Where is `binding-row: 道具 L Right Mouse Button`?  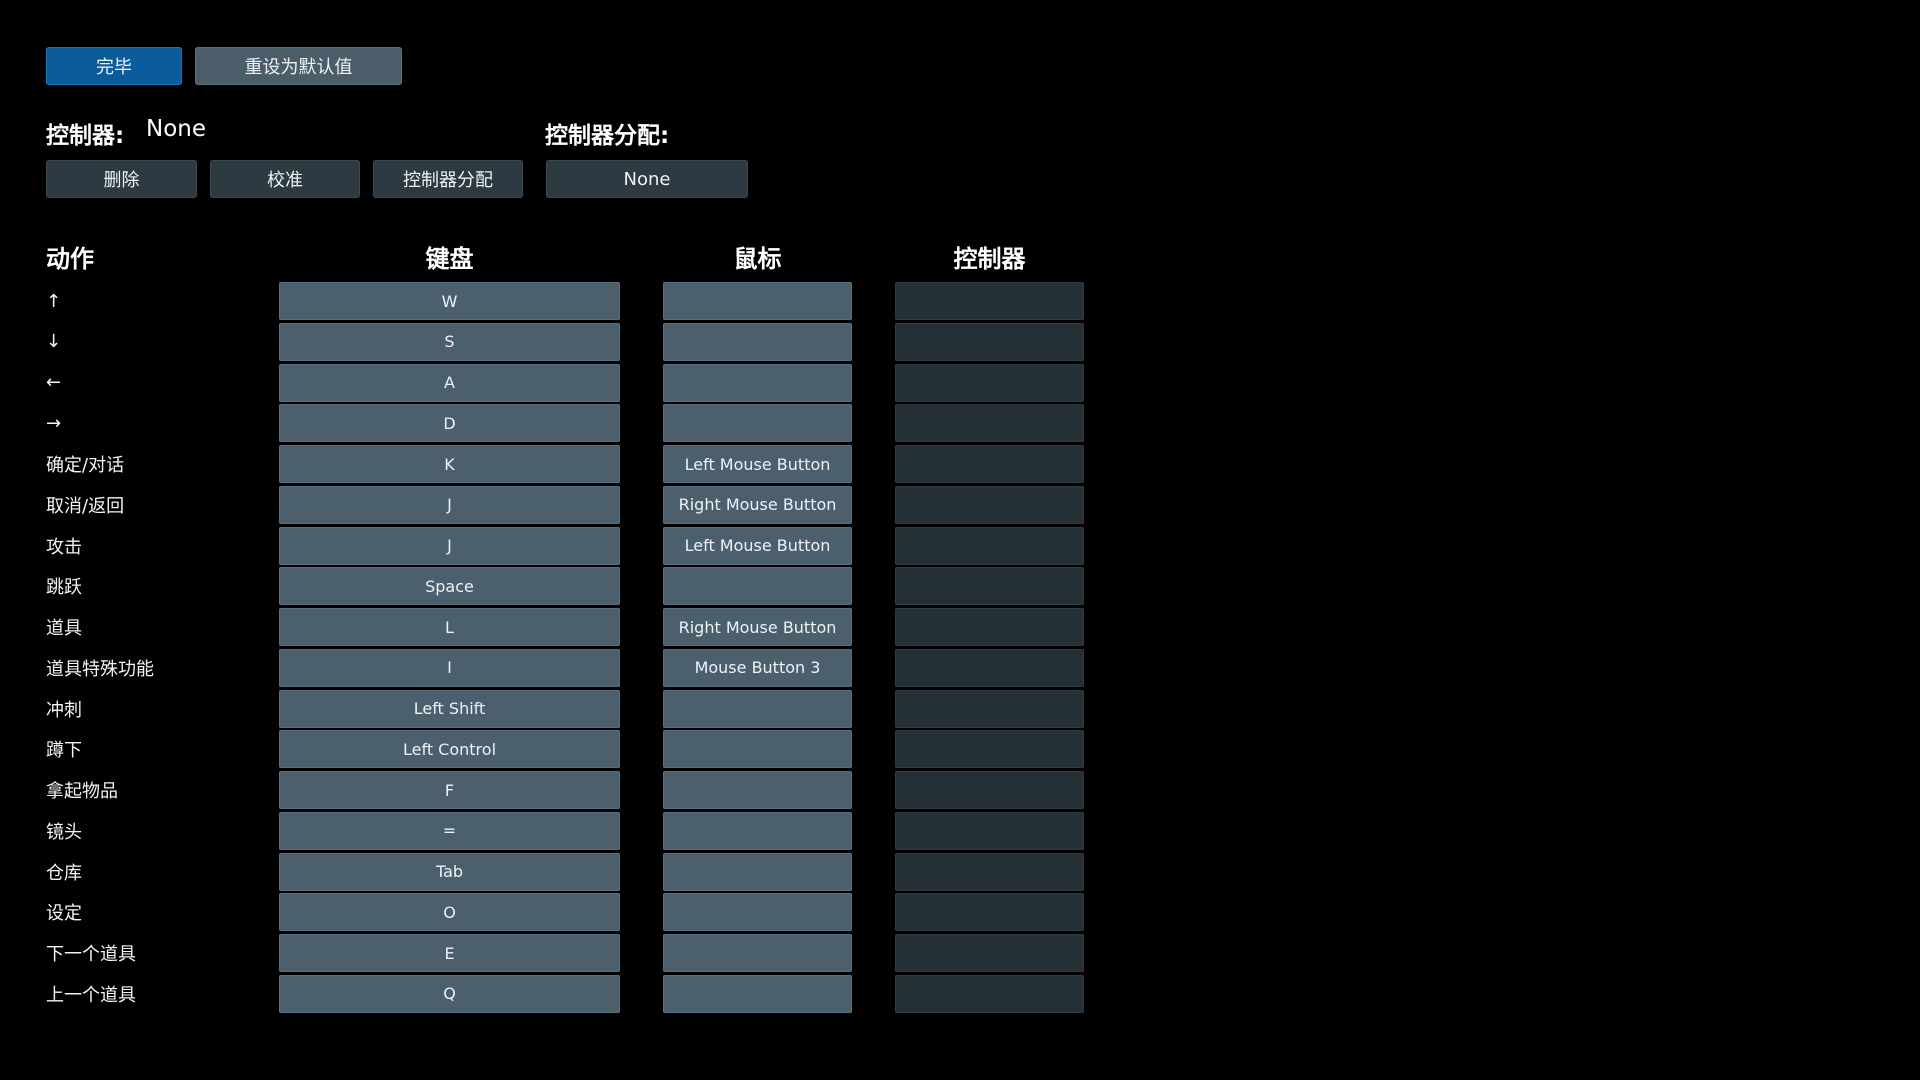
binding-row: 道具 L Right Mouse Button is located at coordinates (960, 628).